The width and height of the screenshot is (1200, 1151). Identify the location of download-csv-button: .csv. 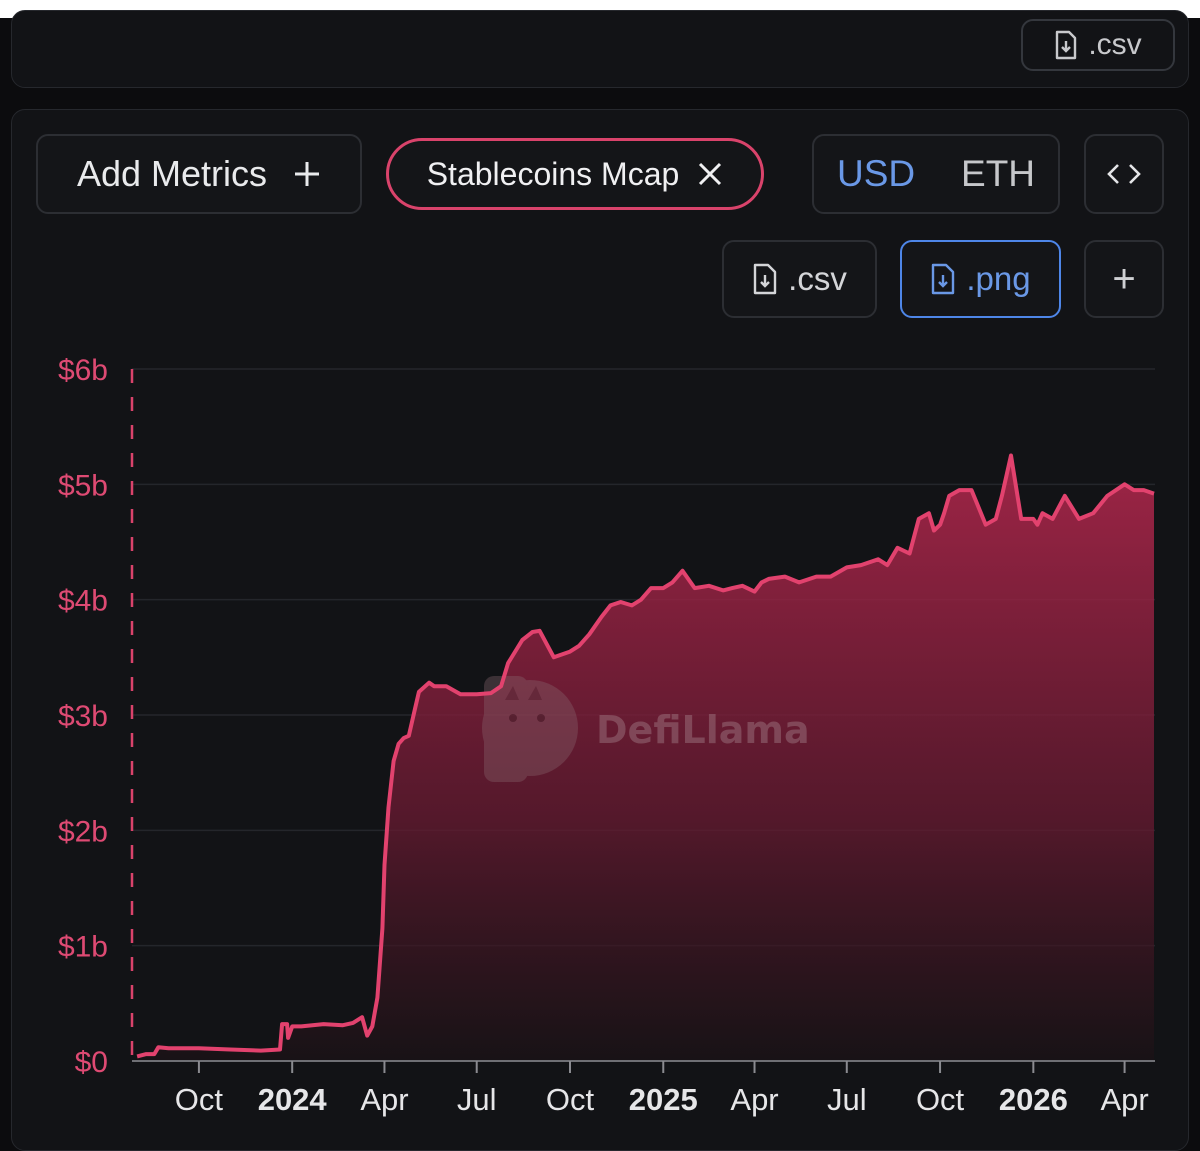
(799, 279).